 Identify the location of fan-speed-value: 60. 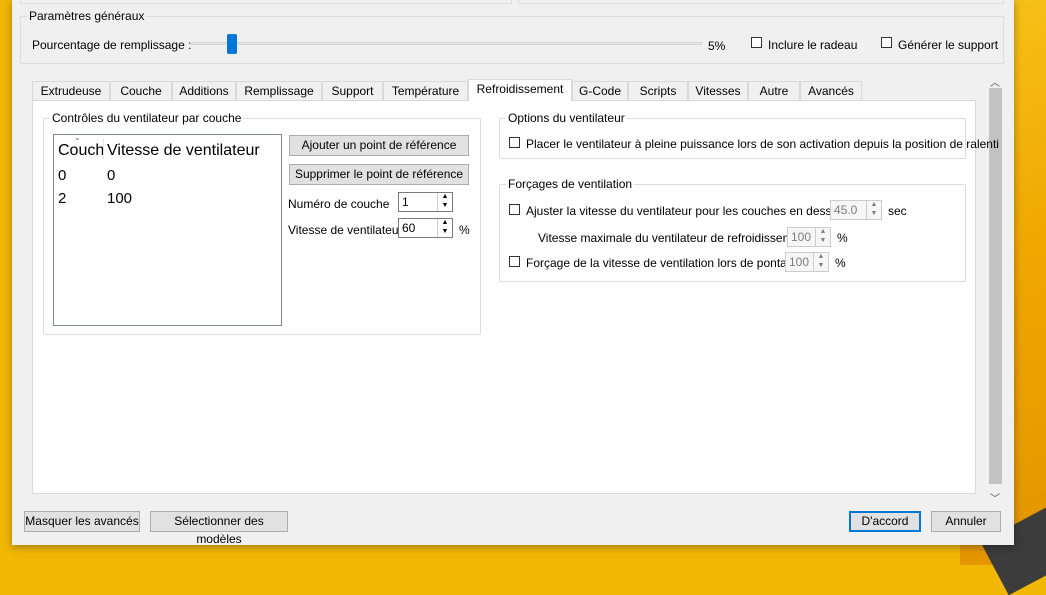
(409, 228).